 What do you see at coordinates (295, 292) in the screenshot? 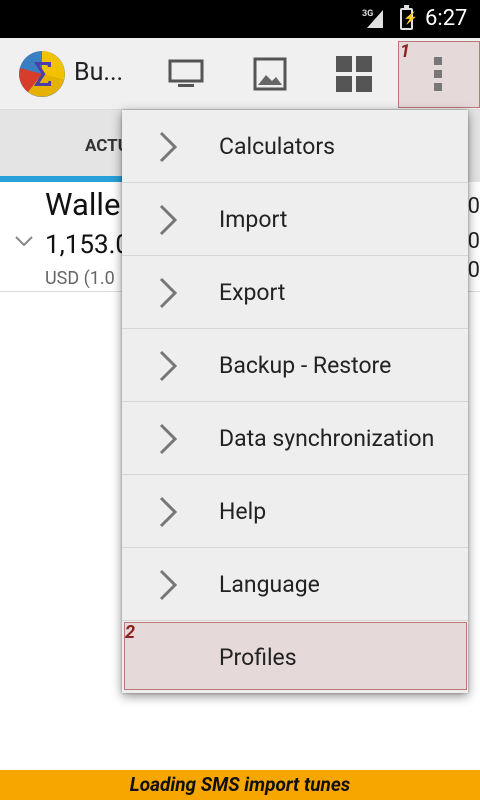
I see `menu-item-export: Export` at bounding box center [295, 292].